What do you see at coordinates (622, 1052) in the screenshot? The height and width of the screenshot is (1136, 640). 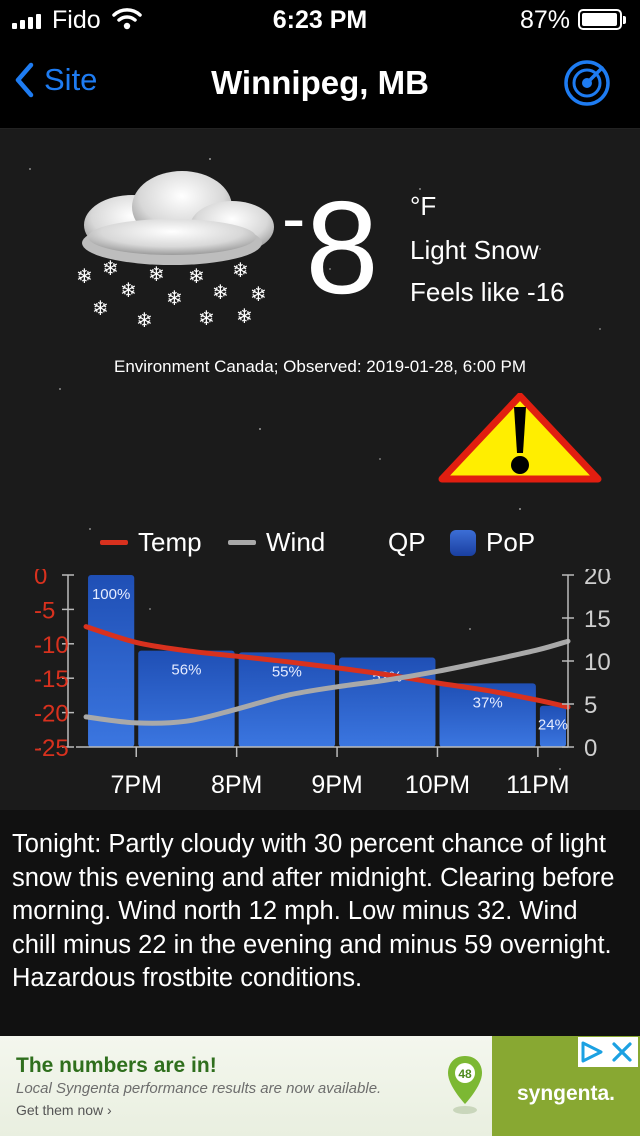 I see `close-icon` at bounding box center [622, 1052].